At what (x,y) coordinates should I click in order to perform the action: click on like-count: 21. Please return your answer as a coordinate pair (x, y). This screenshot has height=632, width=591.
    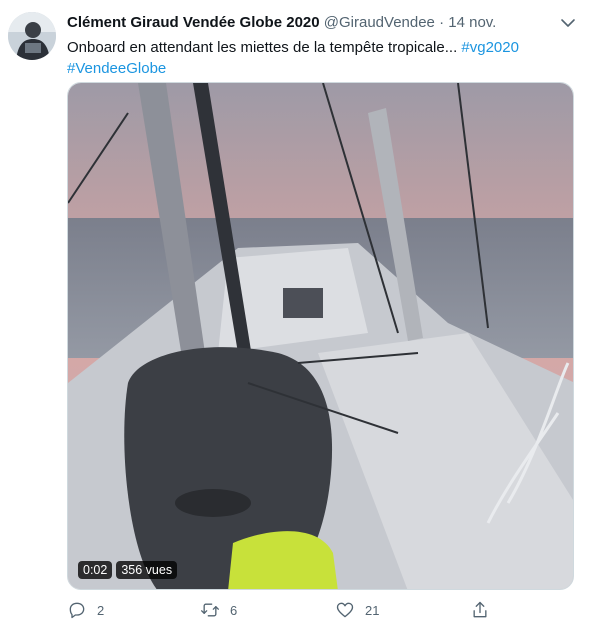
    Looking at the image, I should click on (372, 610).